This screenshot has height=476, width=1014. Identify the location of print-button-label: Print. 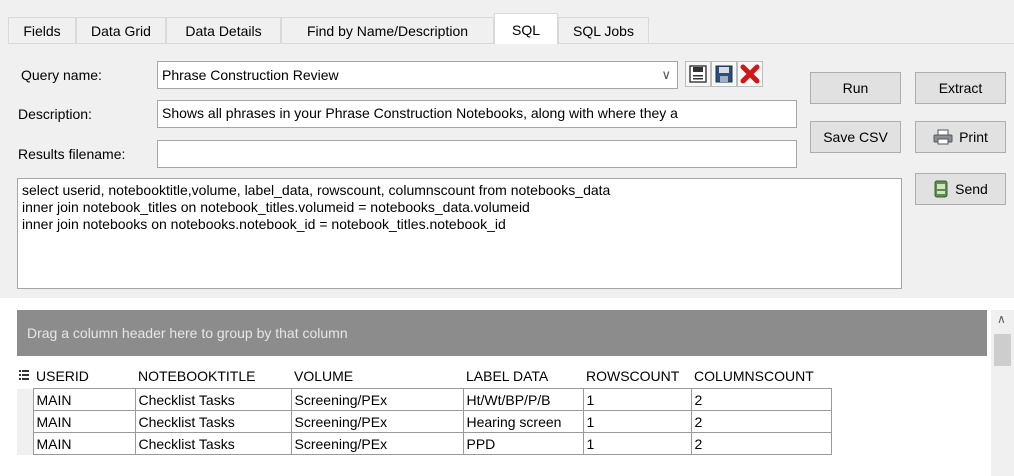
(973, 137).